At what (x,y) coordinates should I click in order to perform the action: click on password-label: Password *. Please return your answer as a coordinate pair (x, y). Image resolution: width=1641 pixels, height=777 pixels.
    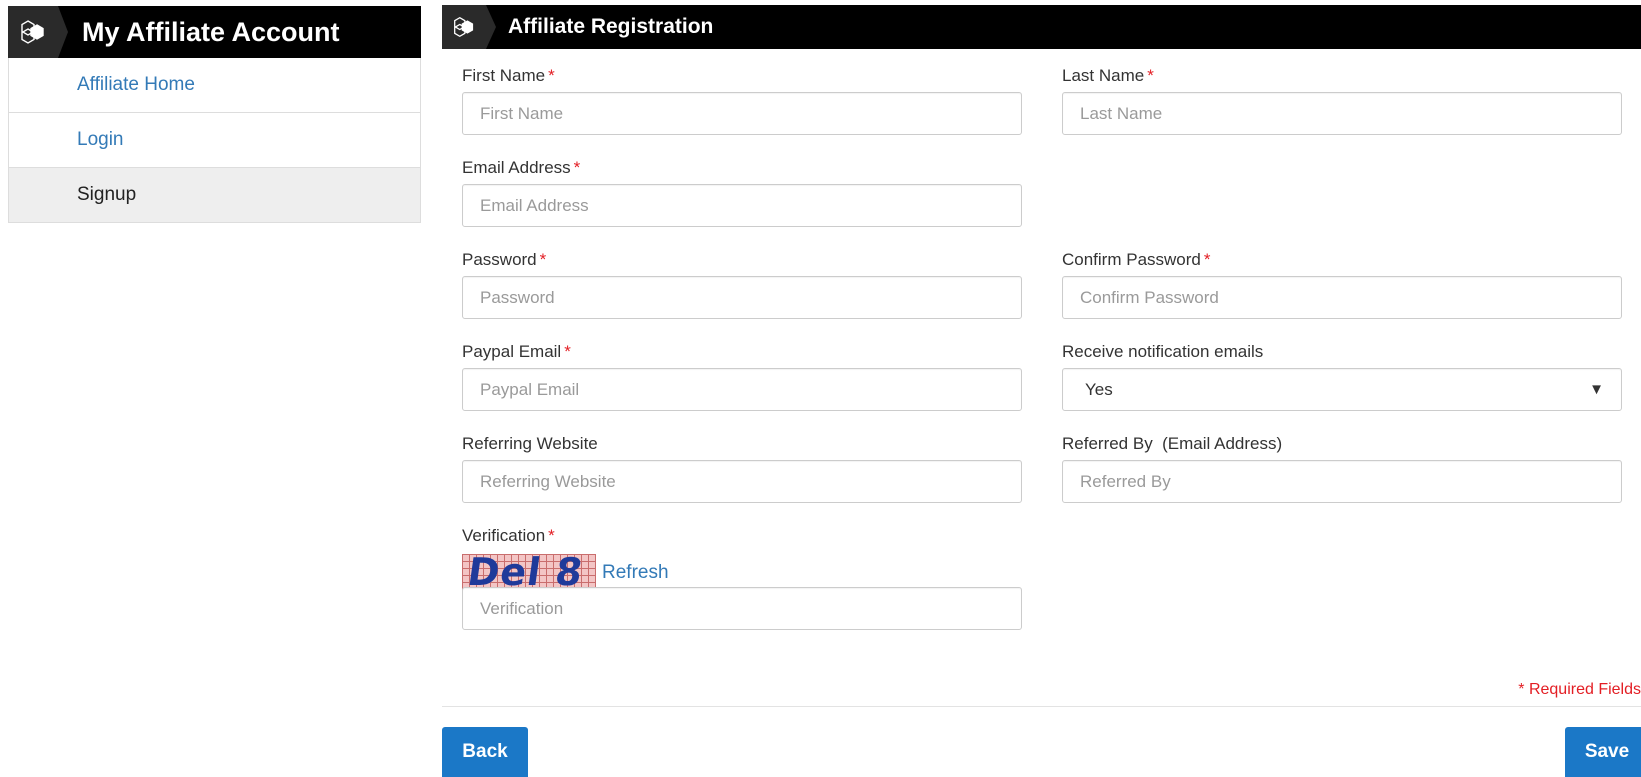
    Looking at the image, I should click on (504, 259).